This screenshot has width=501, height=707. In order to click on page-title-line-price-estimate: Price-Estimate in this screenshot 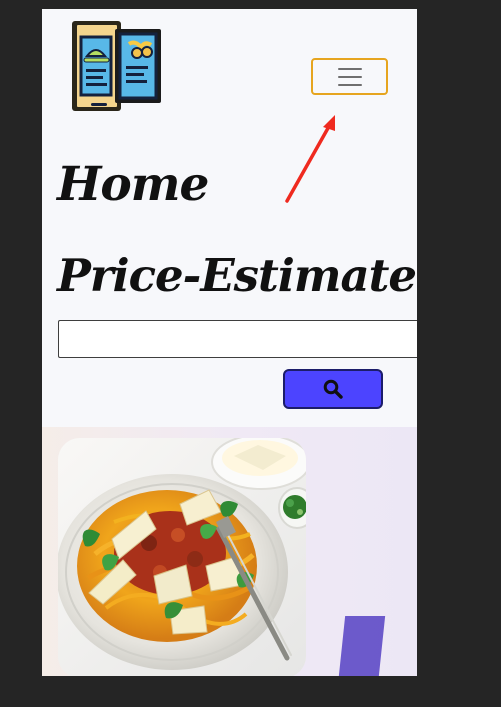, I will do `click(237, 275)`.